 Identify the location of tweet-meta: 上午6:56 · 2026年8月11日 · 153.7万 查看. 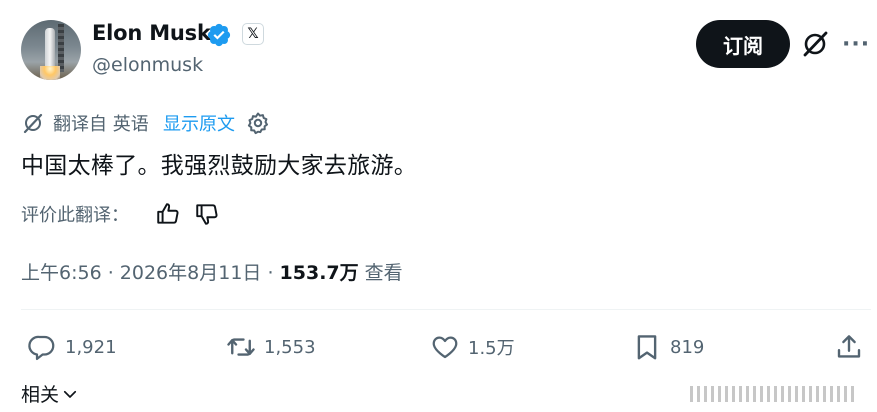
(212, 271).